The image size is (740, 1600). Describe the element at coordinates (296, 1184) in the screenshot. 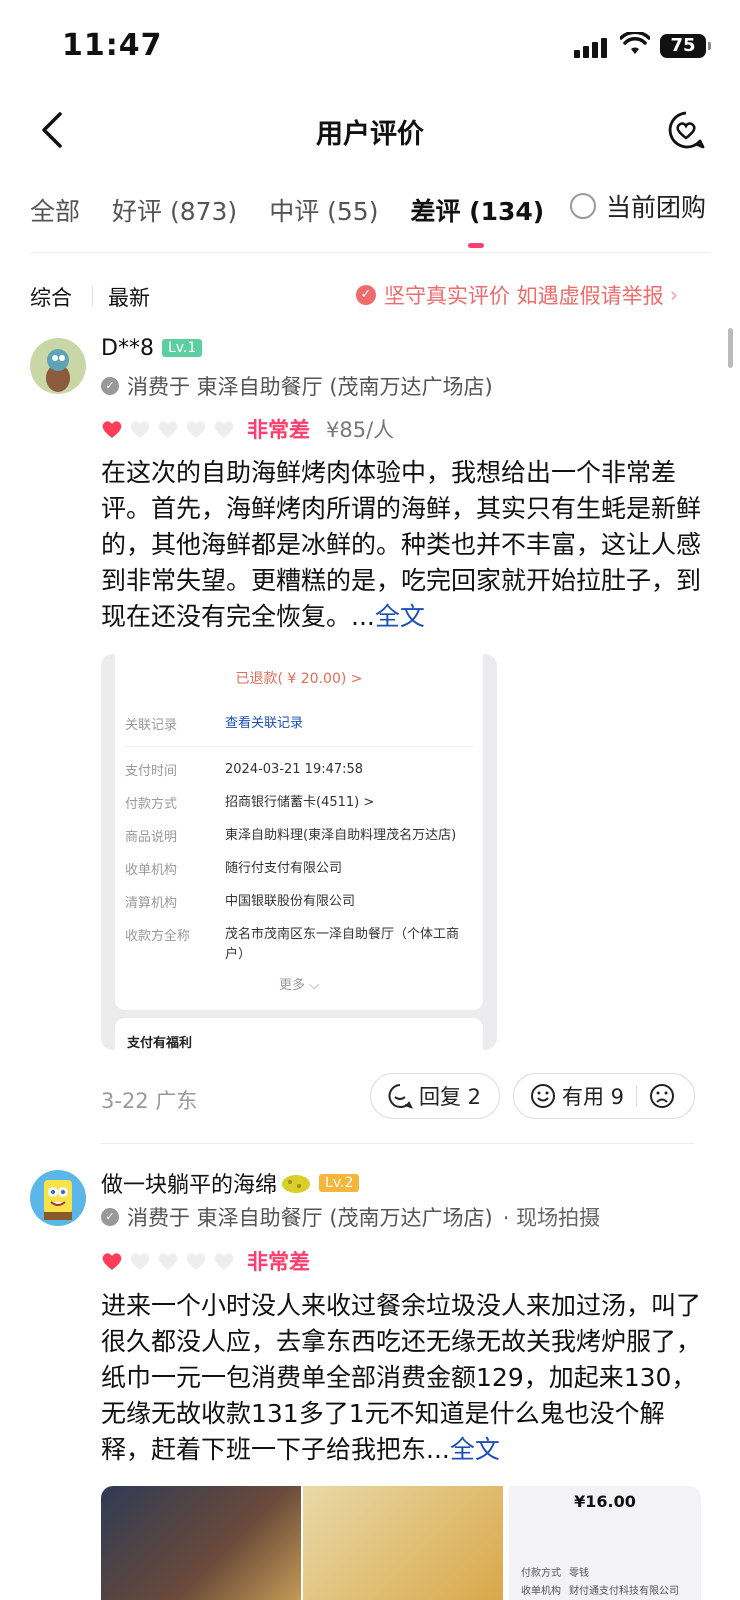

I see `sponge-emoji-icon` at that location.